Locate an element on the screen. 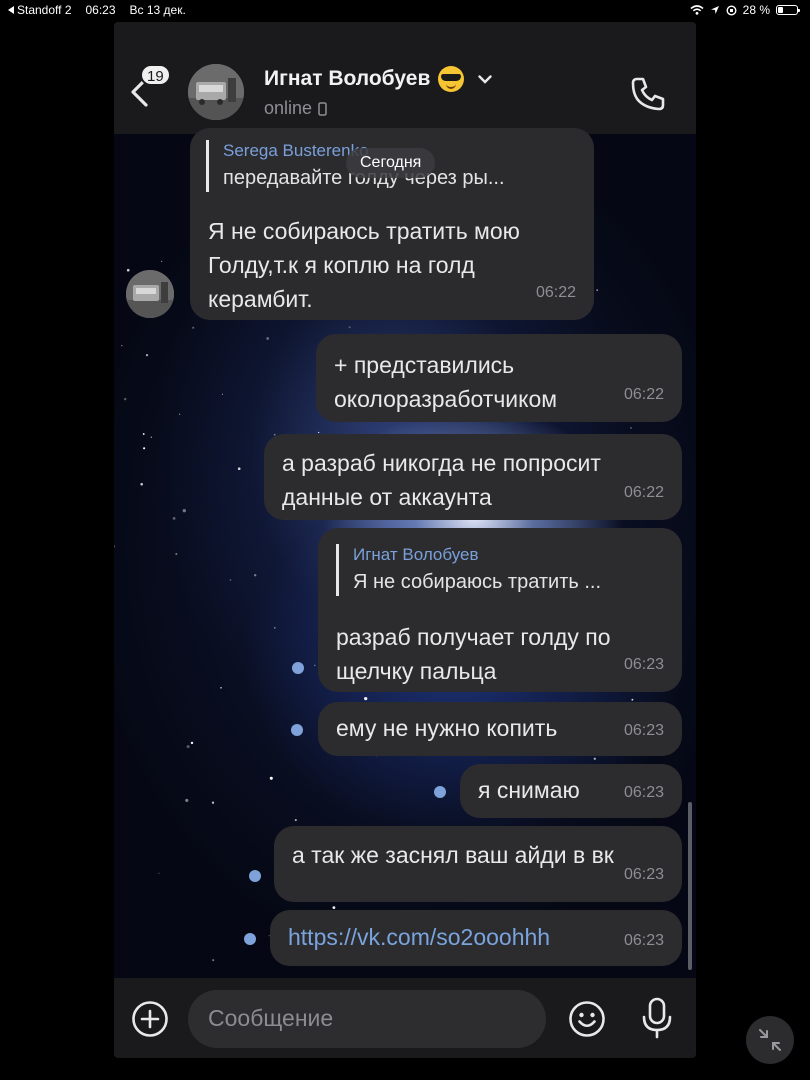  back-to-app-link: Standoff 2 is located at coordinates (40, 10).